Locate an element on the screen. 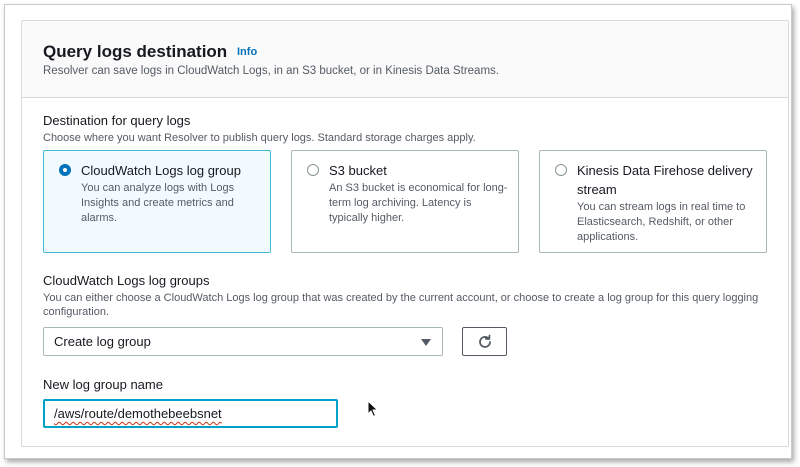 The height and width of the screenshot is (467, 800). info-link: Info is located at coordinates (247, 52).